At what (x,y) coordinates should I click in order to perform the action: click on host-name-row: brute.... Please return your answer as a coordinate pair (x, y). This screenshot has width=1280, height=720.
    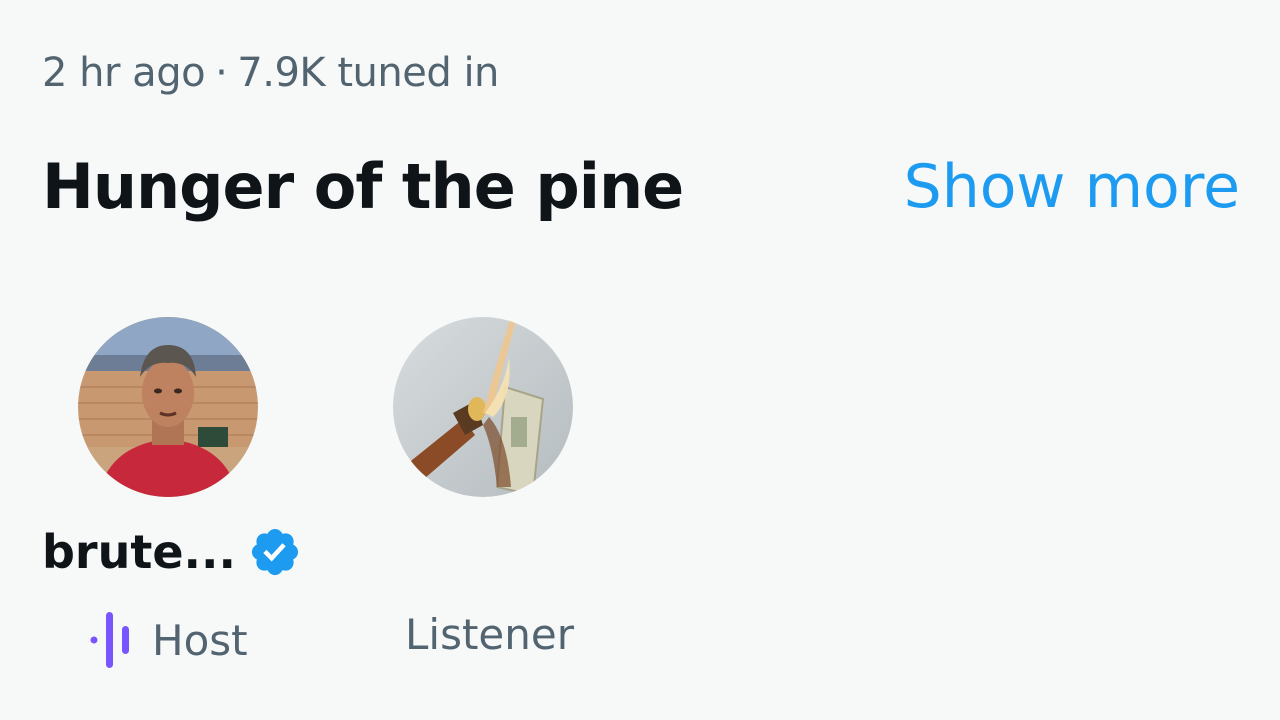
    Looking at the image, I should click on (172, 552).